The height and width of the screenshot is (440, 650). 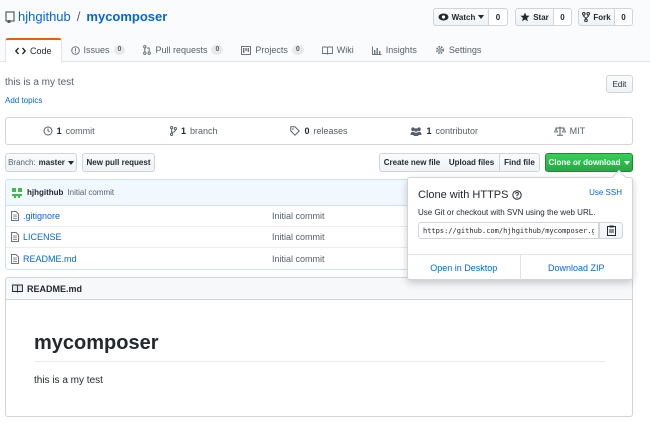 I want to click on file-link-gitignore: .gitignore, so click(x=35, y=216).